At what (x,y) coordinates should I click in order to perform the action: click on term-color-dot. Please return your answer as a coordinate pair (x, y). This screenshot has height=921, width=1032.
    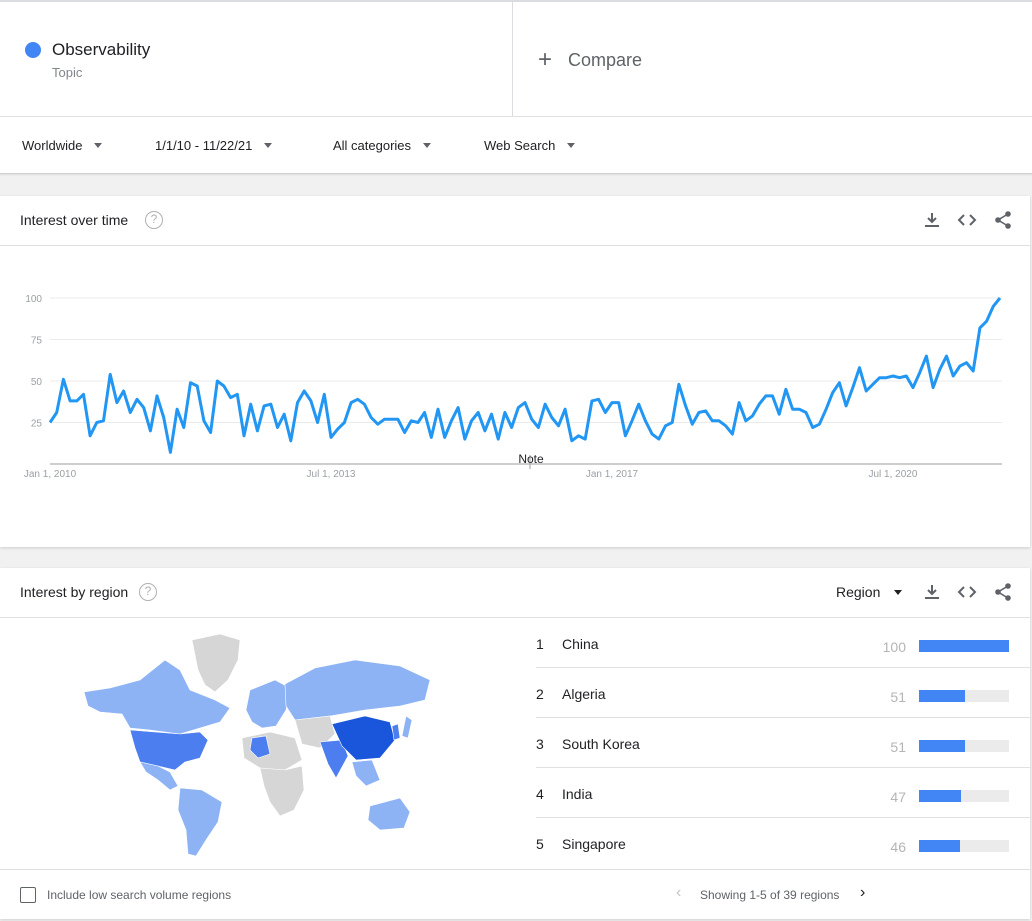
    Looking at the image, I should click on (33, 50).